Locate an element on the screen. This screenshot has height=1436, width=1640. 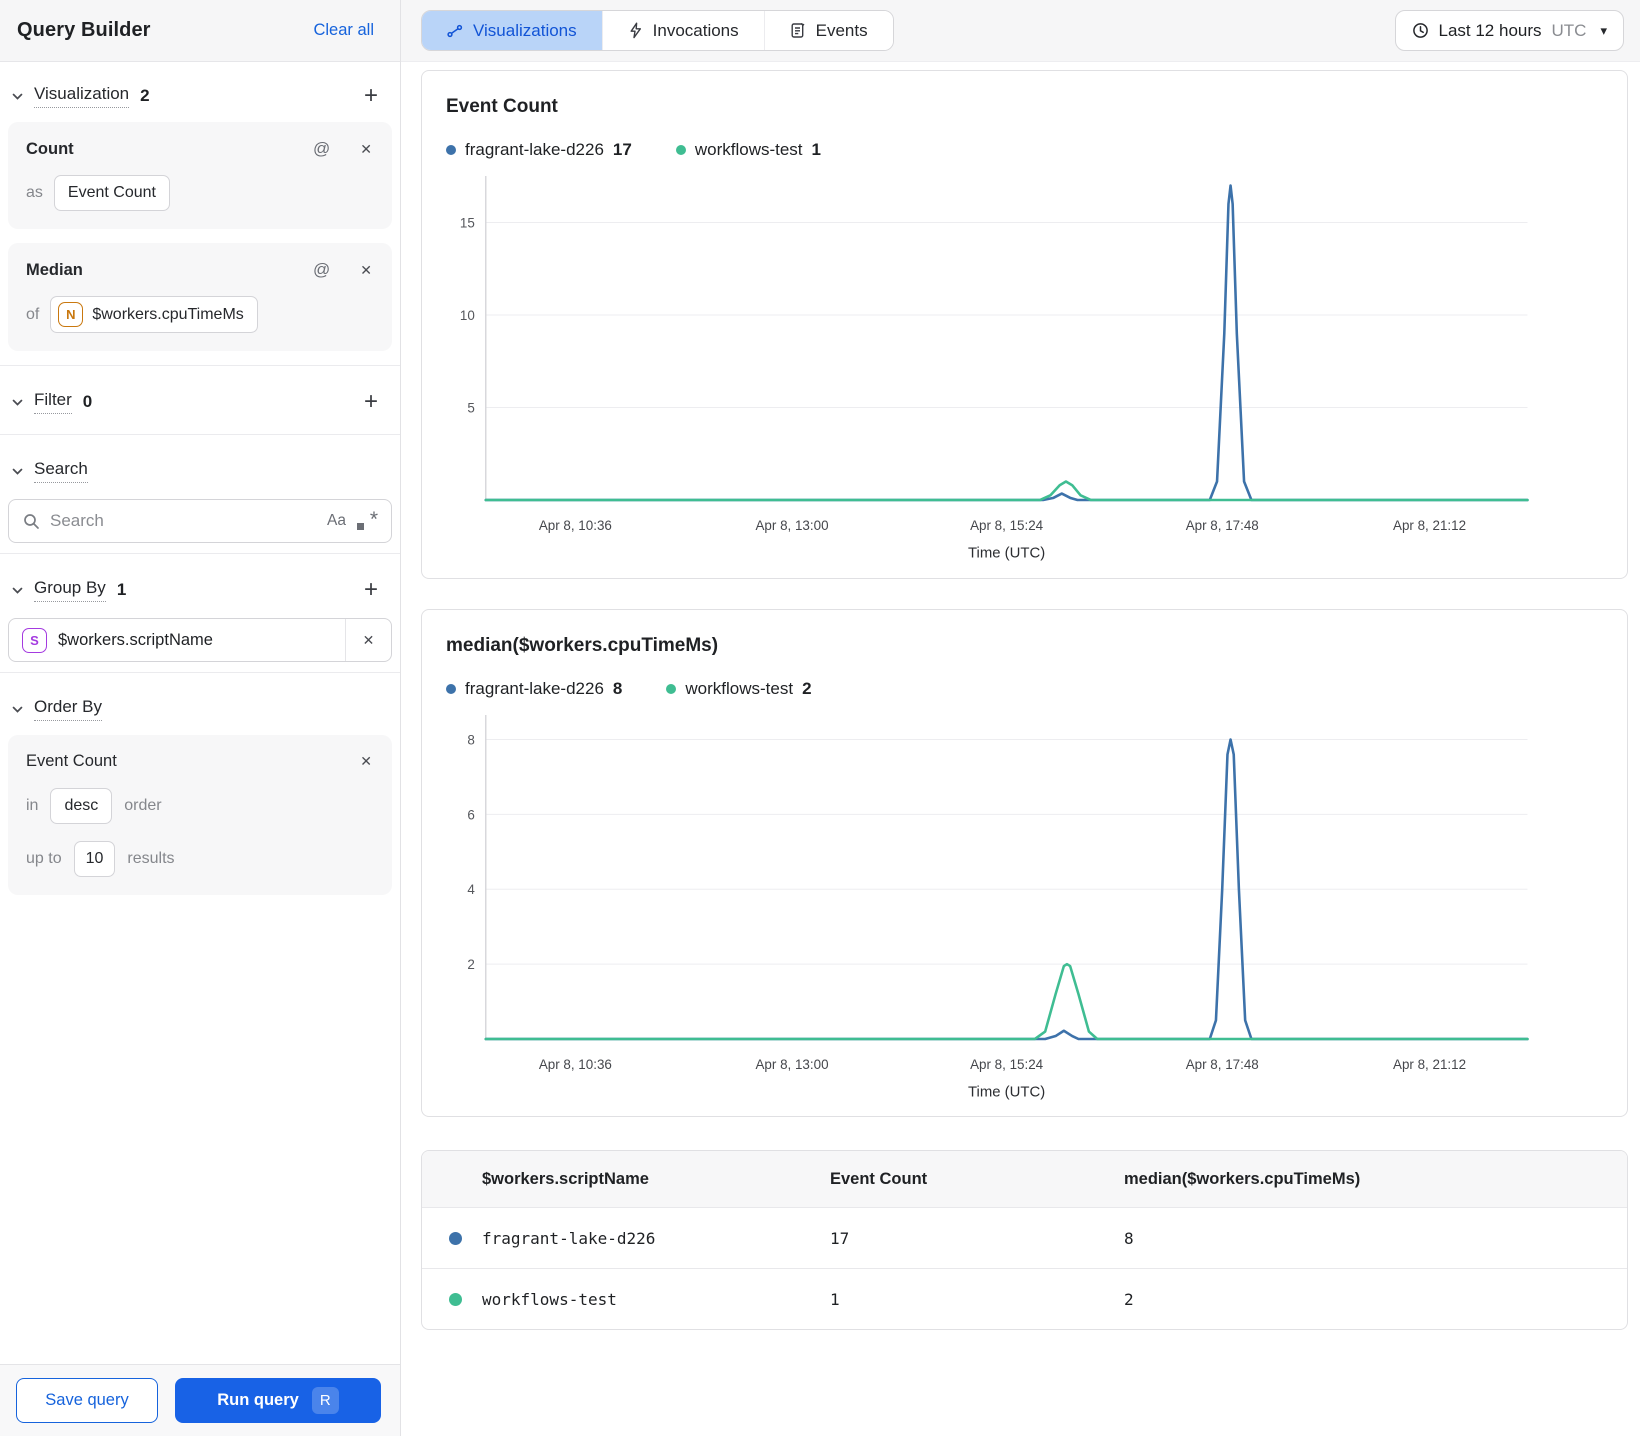
run-query-button: Run query R is located at coordinates (278, 1400).